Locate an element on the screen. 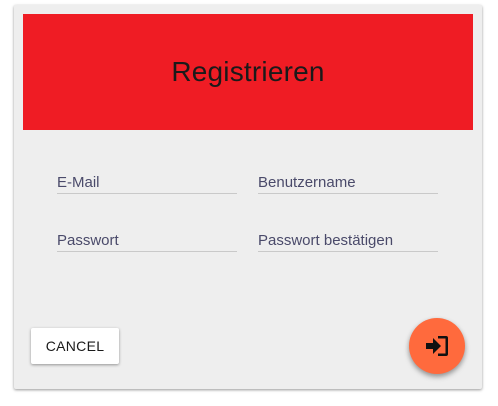 The image size is (498, 406). email-field is located at coordinates (147, 181).